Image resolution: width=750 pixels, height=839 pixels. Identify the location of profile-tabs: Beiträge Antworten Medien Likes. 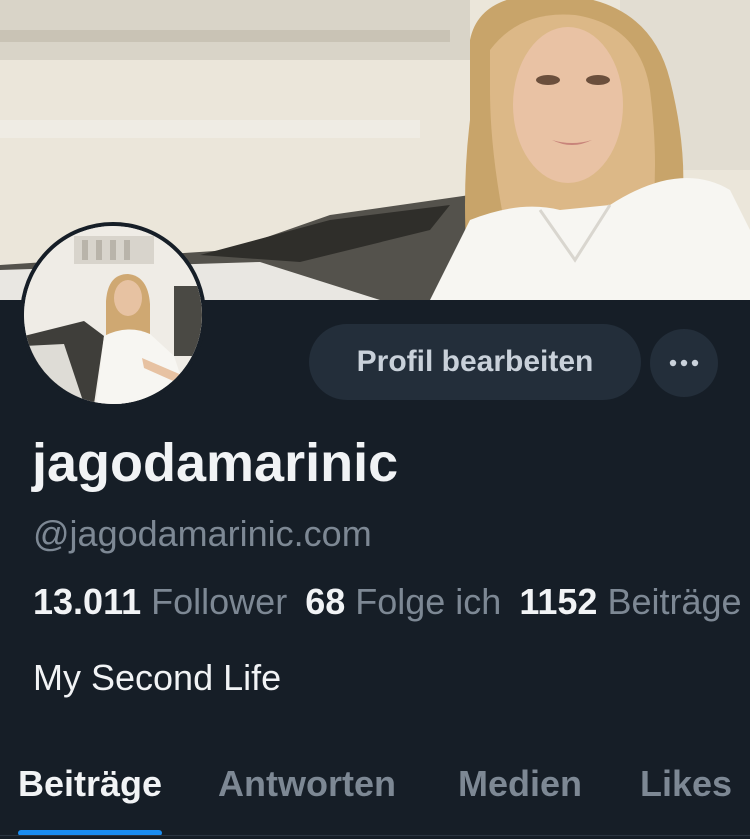
(375, 795).